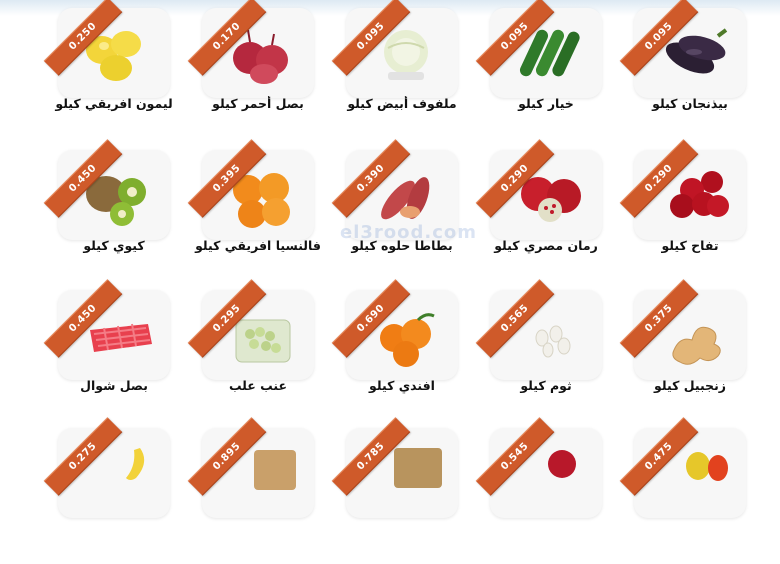  Describe the element at coordinates (402, 385) in the screenshot. I see `product-name: افندي كيلو` at that location.